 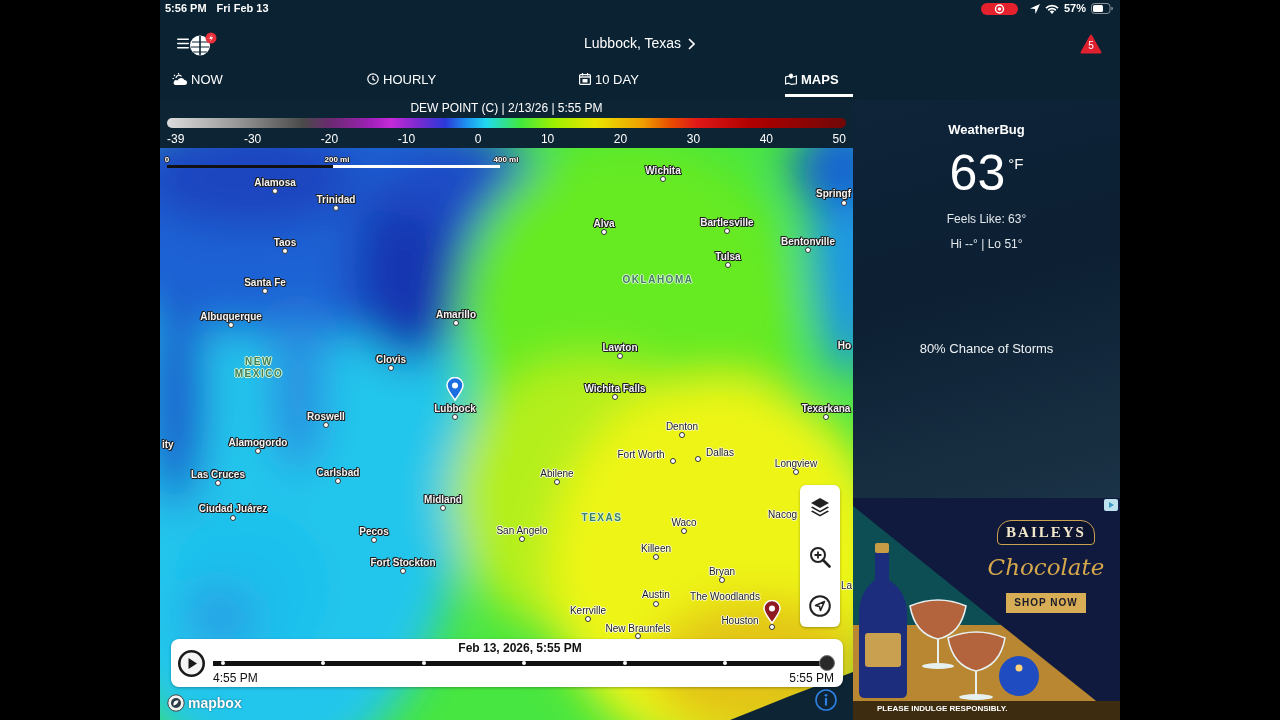 I want to click on city-label: Bartlesville, so click(x=727, y=222).